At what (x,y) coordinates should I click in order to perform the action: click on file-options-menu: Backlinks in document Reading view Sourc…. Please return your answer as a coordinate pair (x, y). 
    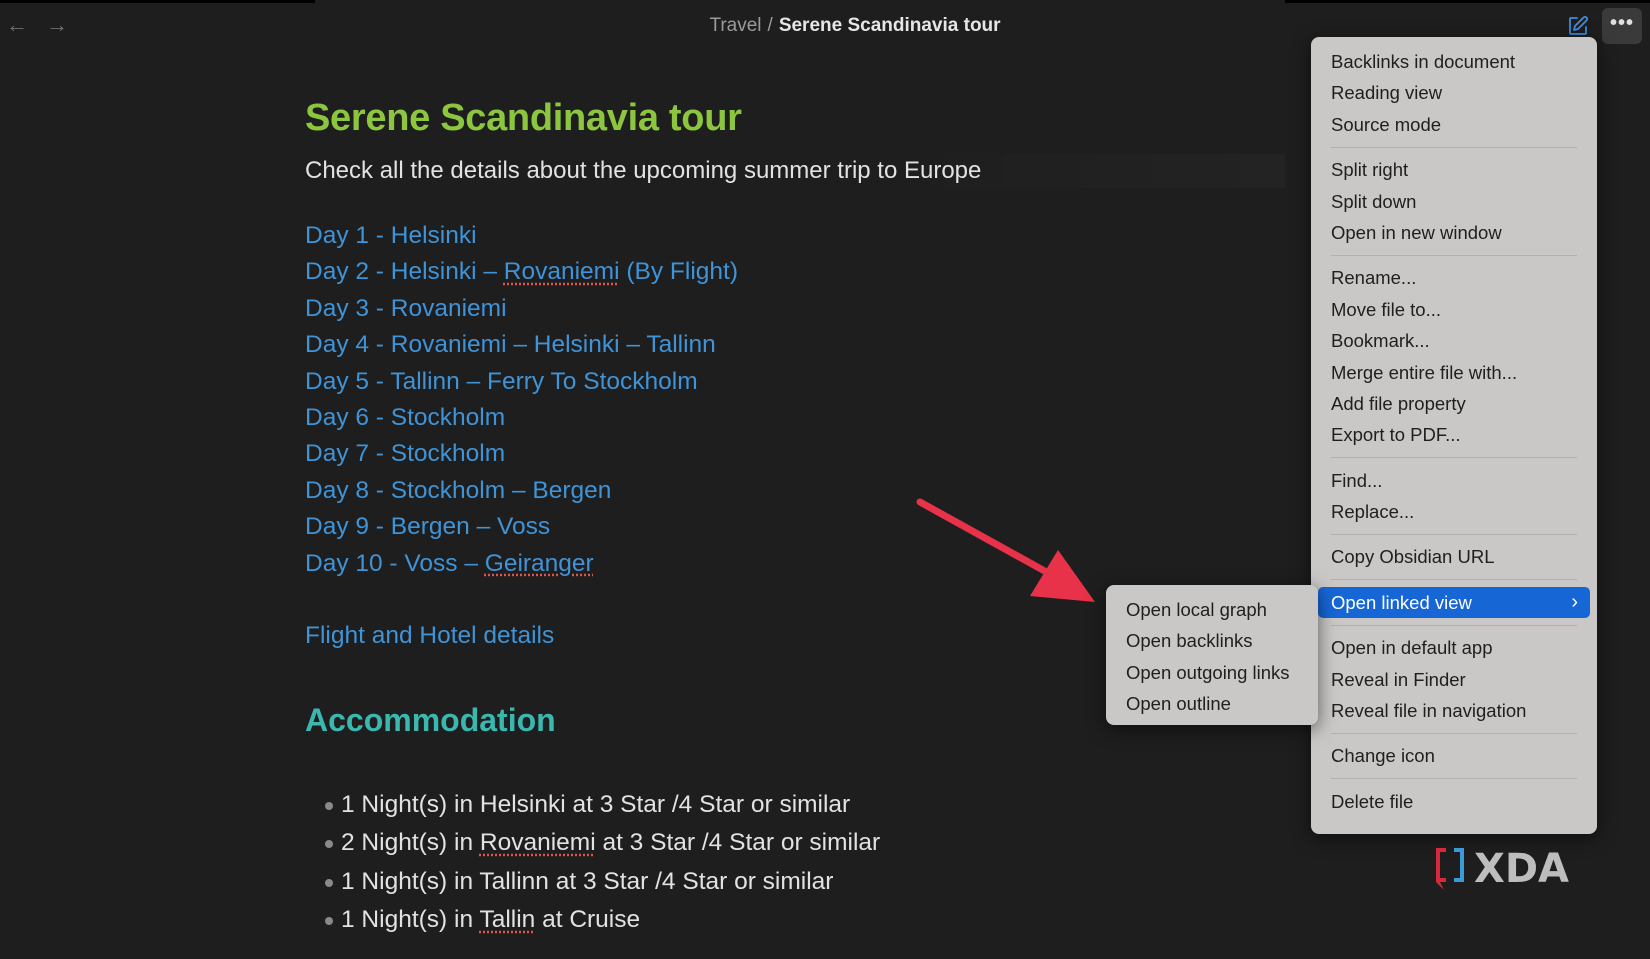
    Looking at the image, I should click on (1454, 435).